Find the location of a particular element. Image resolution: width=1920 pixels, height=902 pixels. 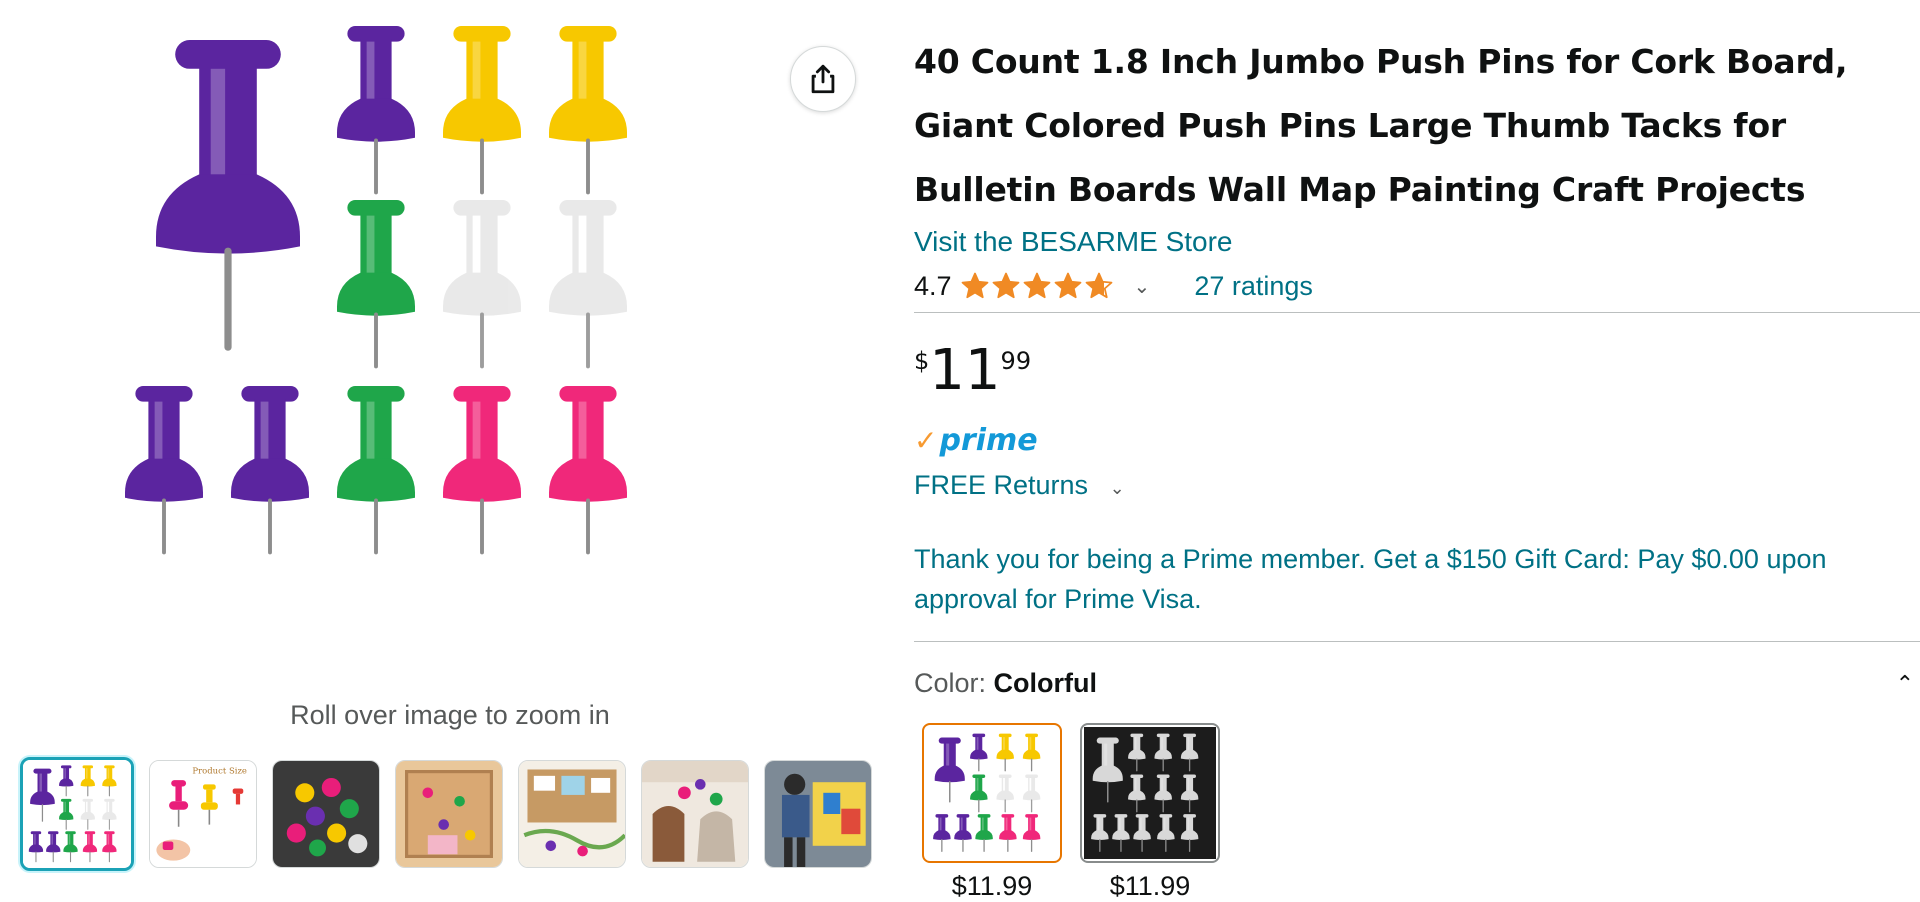

color-value: Colorful is located at coordinates (1045, 683).